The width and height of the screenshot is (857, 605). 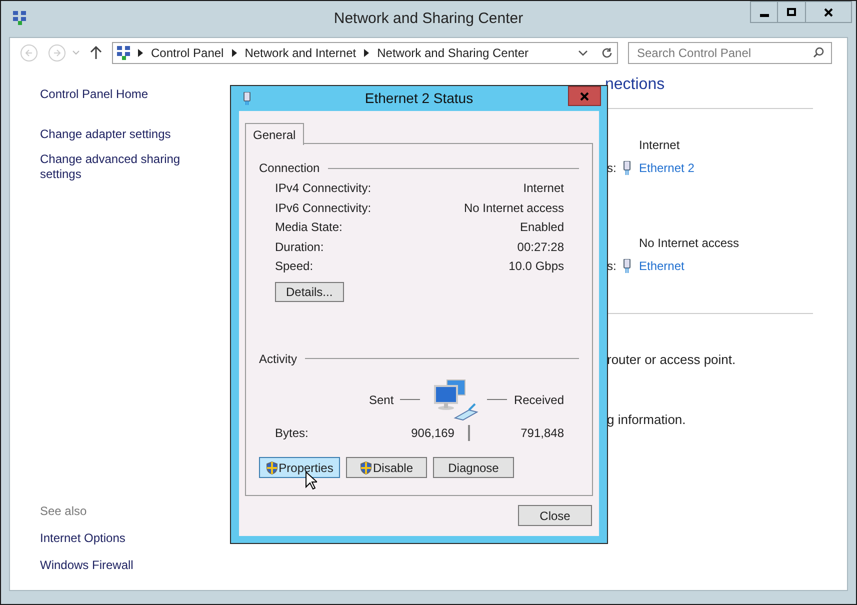 What do you see at coordinates (473, 467) in the screenshot?
I see `dialog-button: Diagnose` at bounding box center [473, 467].